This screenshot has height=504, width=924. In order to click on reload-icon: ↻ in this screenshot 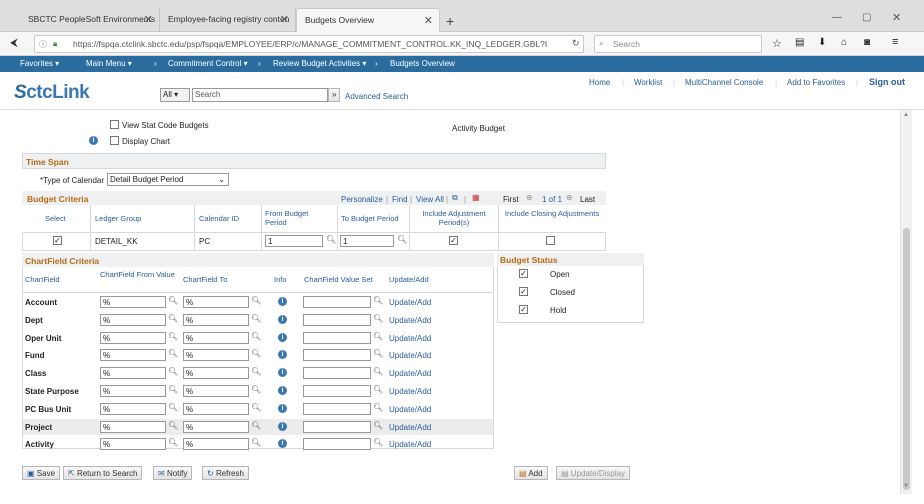, I will do `click(576, 43)`.